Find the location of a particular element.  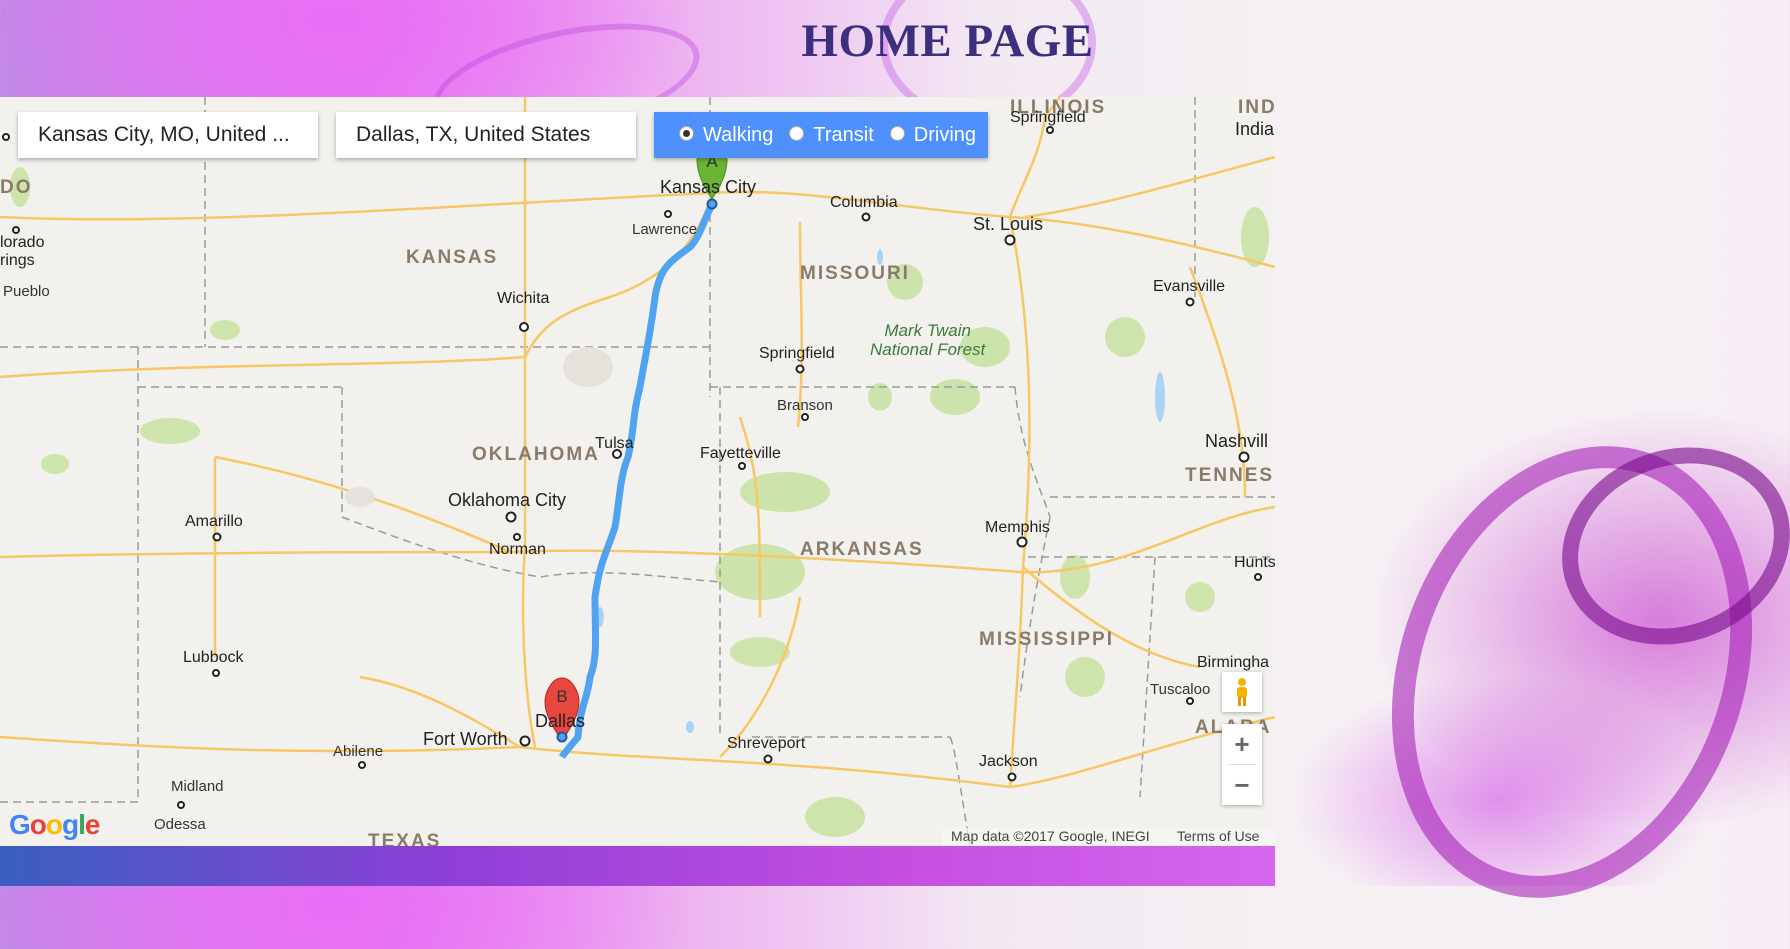

mode-driving: Driving is located at coordinates (933, 135).